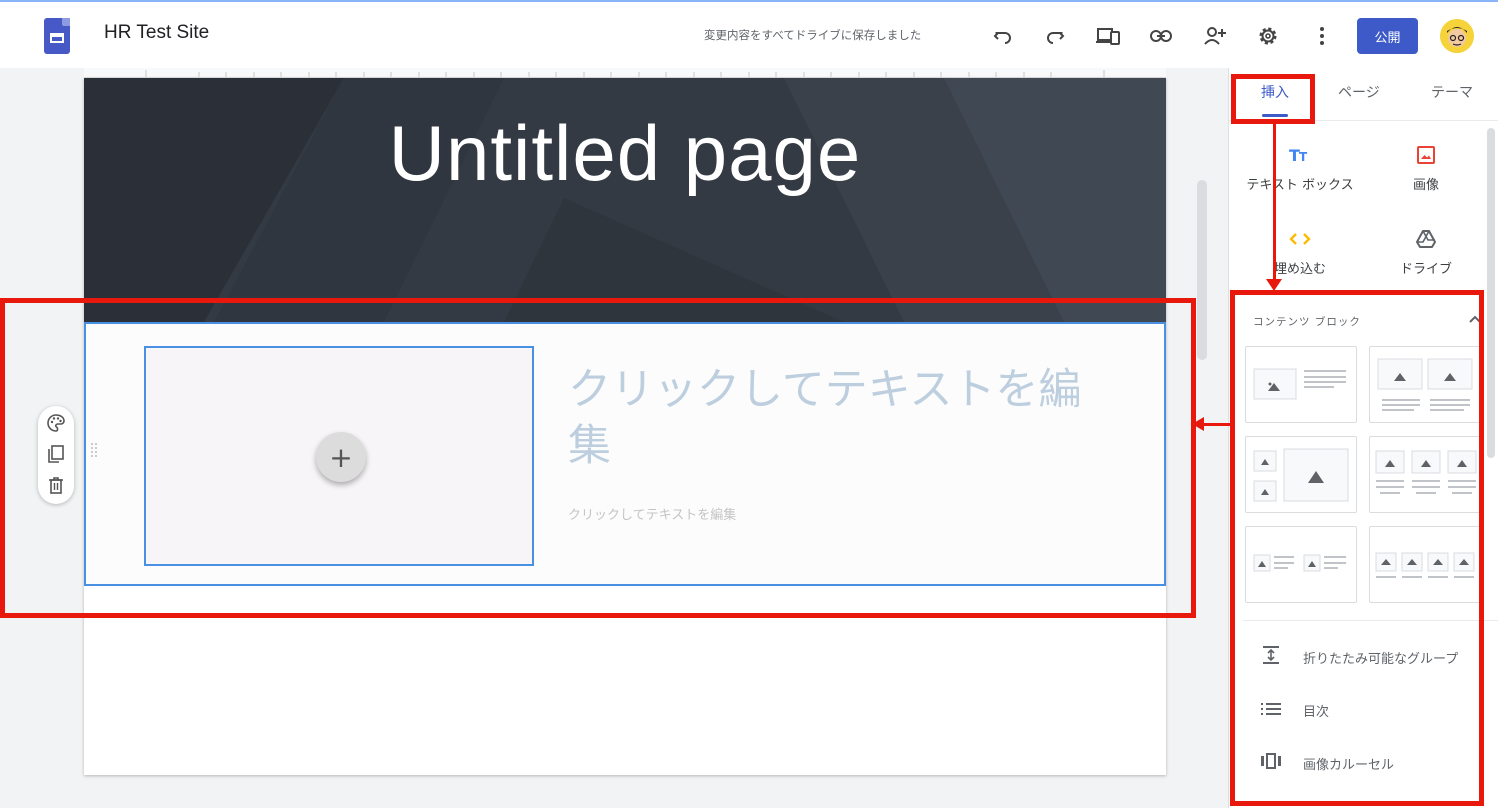 The height and width of the screenshot is (808, 1498). I want to click on annotation-box-content-blocks, so click(1357, 548).